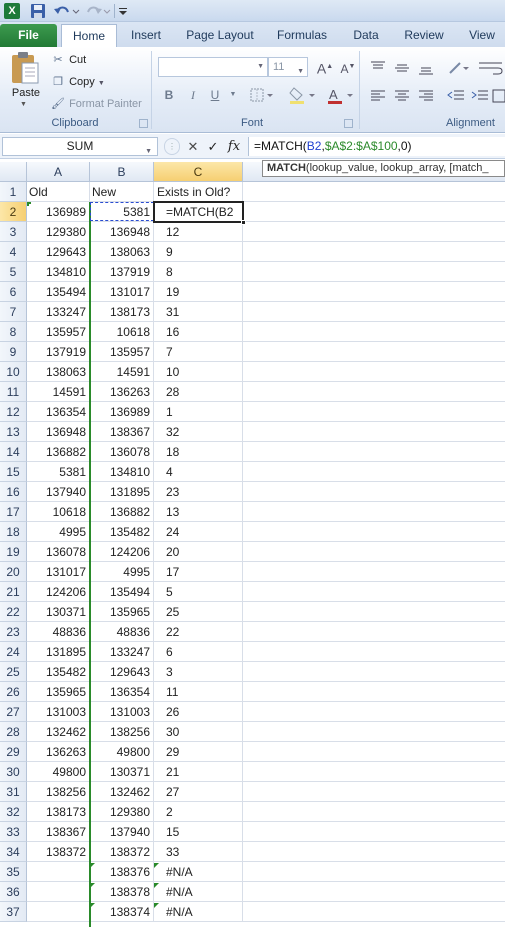  What do you see at coordinates (198, 412) in the screenshot?
I see `cell-c: 1` at bounding box center [198, 412].